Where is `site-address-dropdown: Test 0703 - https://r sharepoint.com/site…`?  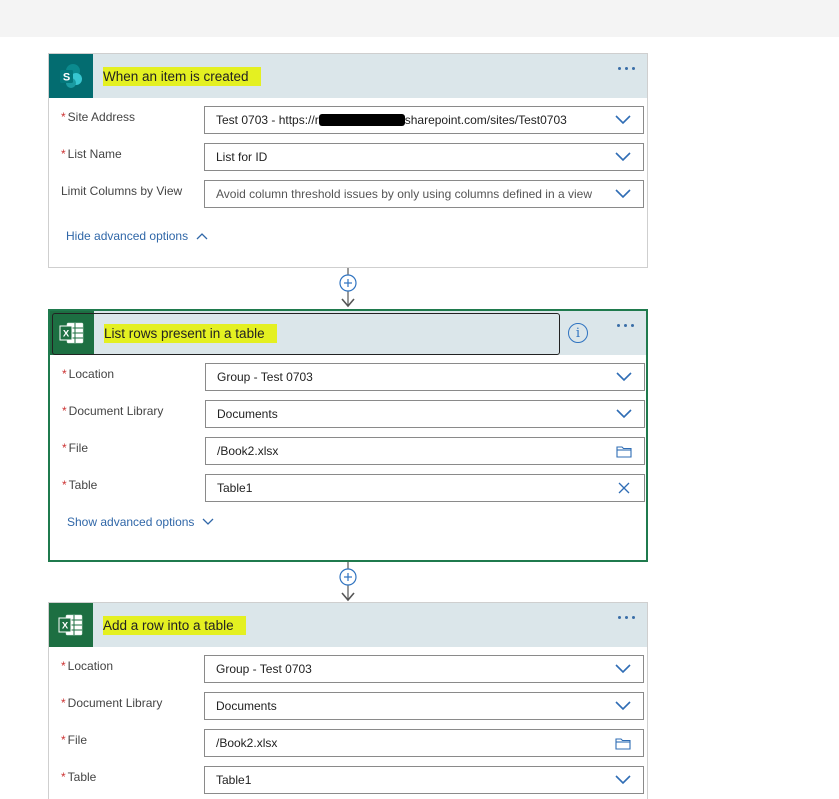
site-address-dropdown: Test 0703 - https://r sharepoint.com/site… is located at coordinates (424, 120).